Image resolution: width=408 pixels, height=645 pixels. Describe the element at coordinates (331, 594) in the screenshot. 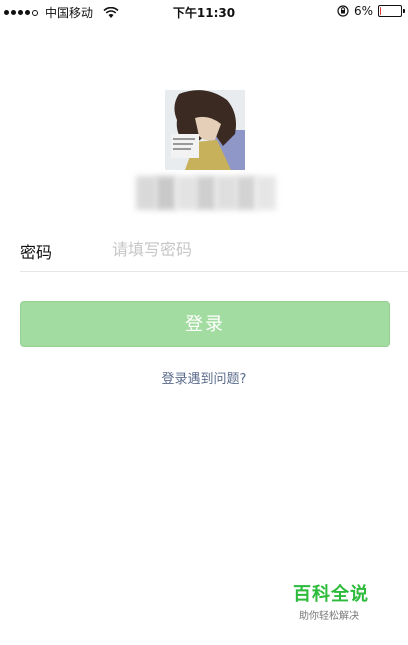

I see `watermark-title: 百科全说` at that location.